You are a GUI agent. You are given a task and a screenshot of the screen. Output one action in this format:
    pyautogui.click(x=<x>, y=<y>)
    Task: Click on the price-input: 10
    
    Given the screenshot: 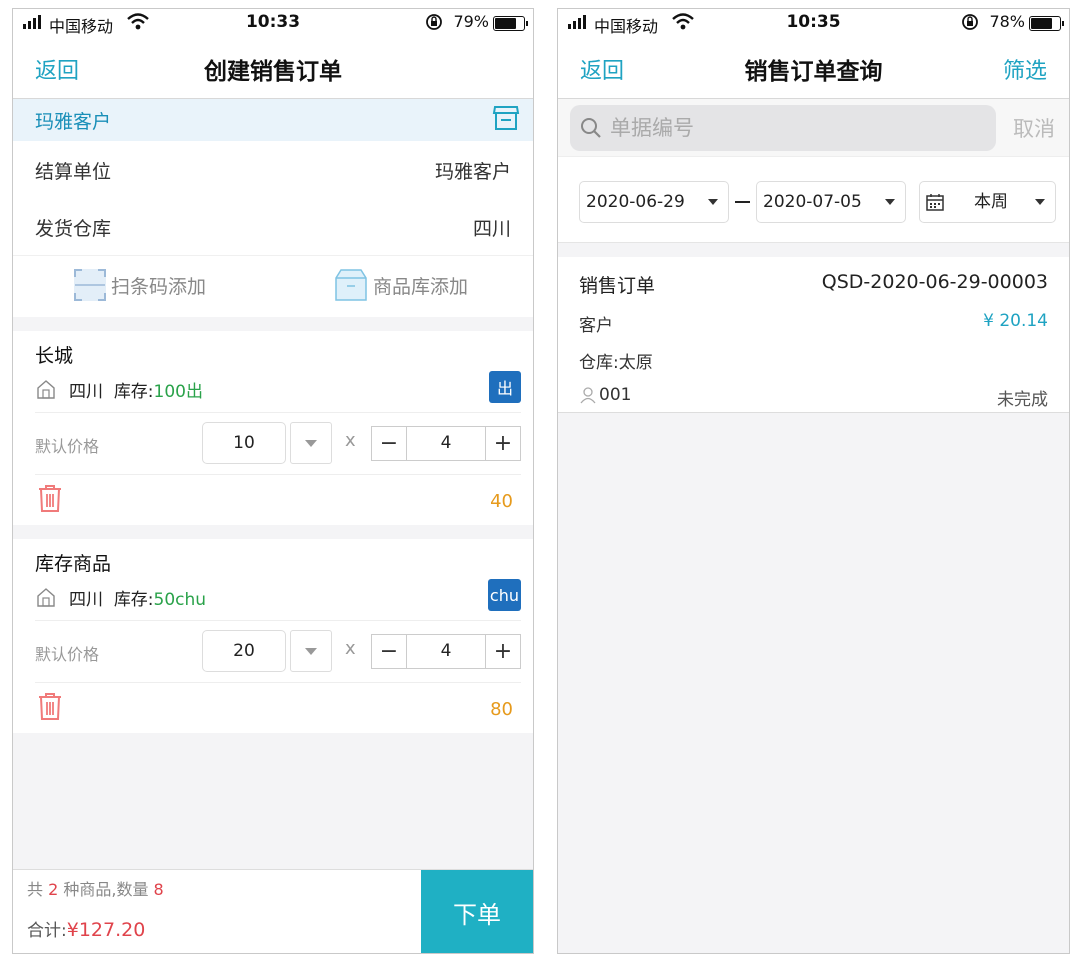 What is the action you would take?
    pyautogui.click(x=244, y=443)
    